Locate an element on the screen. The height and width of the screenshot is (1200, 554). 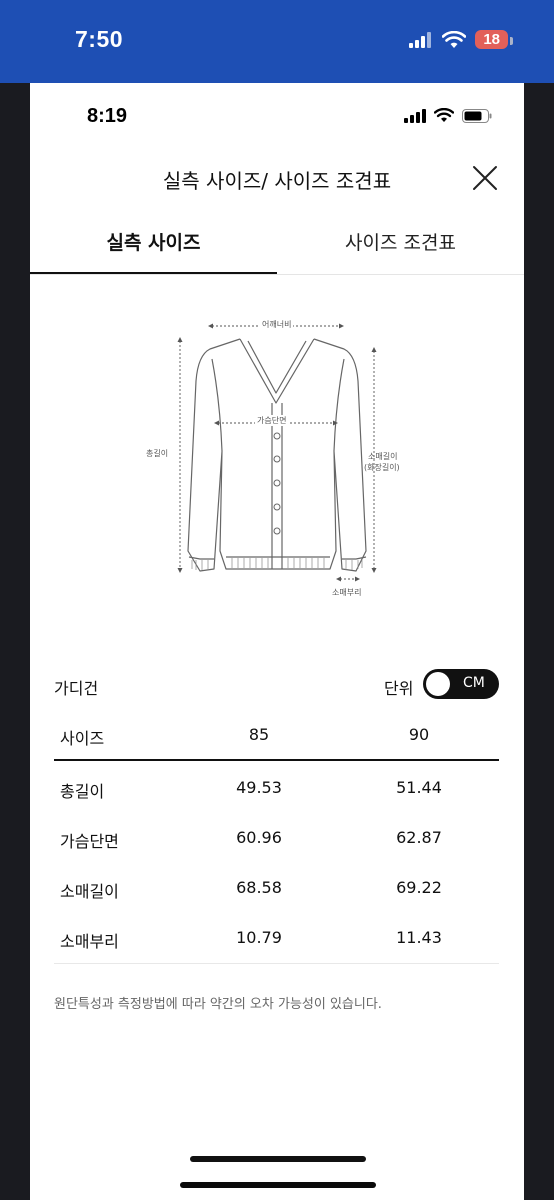
toggle-knob is located at coordinates (438, 684).